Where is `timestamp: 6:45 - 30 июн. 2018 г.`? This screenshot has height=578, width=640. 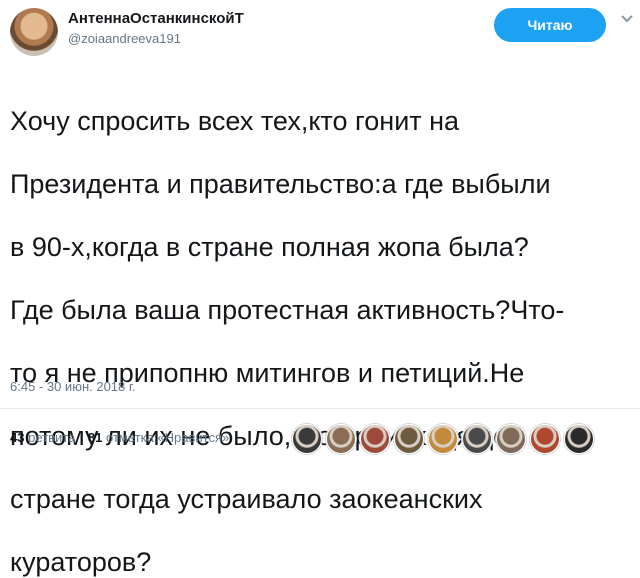
timestamp: 6:45 - 30 июн. 2018 г. is located at coordinates (73, 386).